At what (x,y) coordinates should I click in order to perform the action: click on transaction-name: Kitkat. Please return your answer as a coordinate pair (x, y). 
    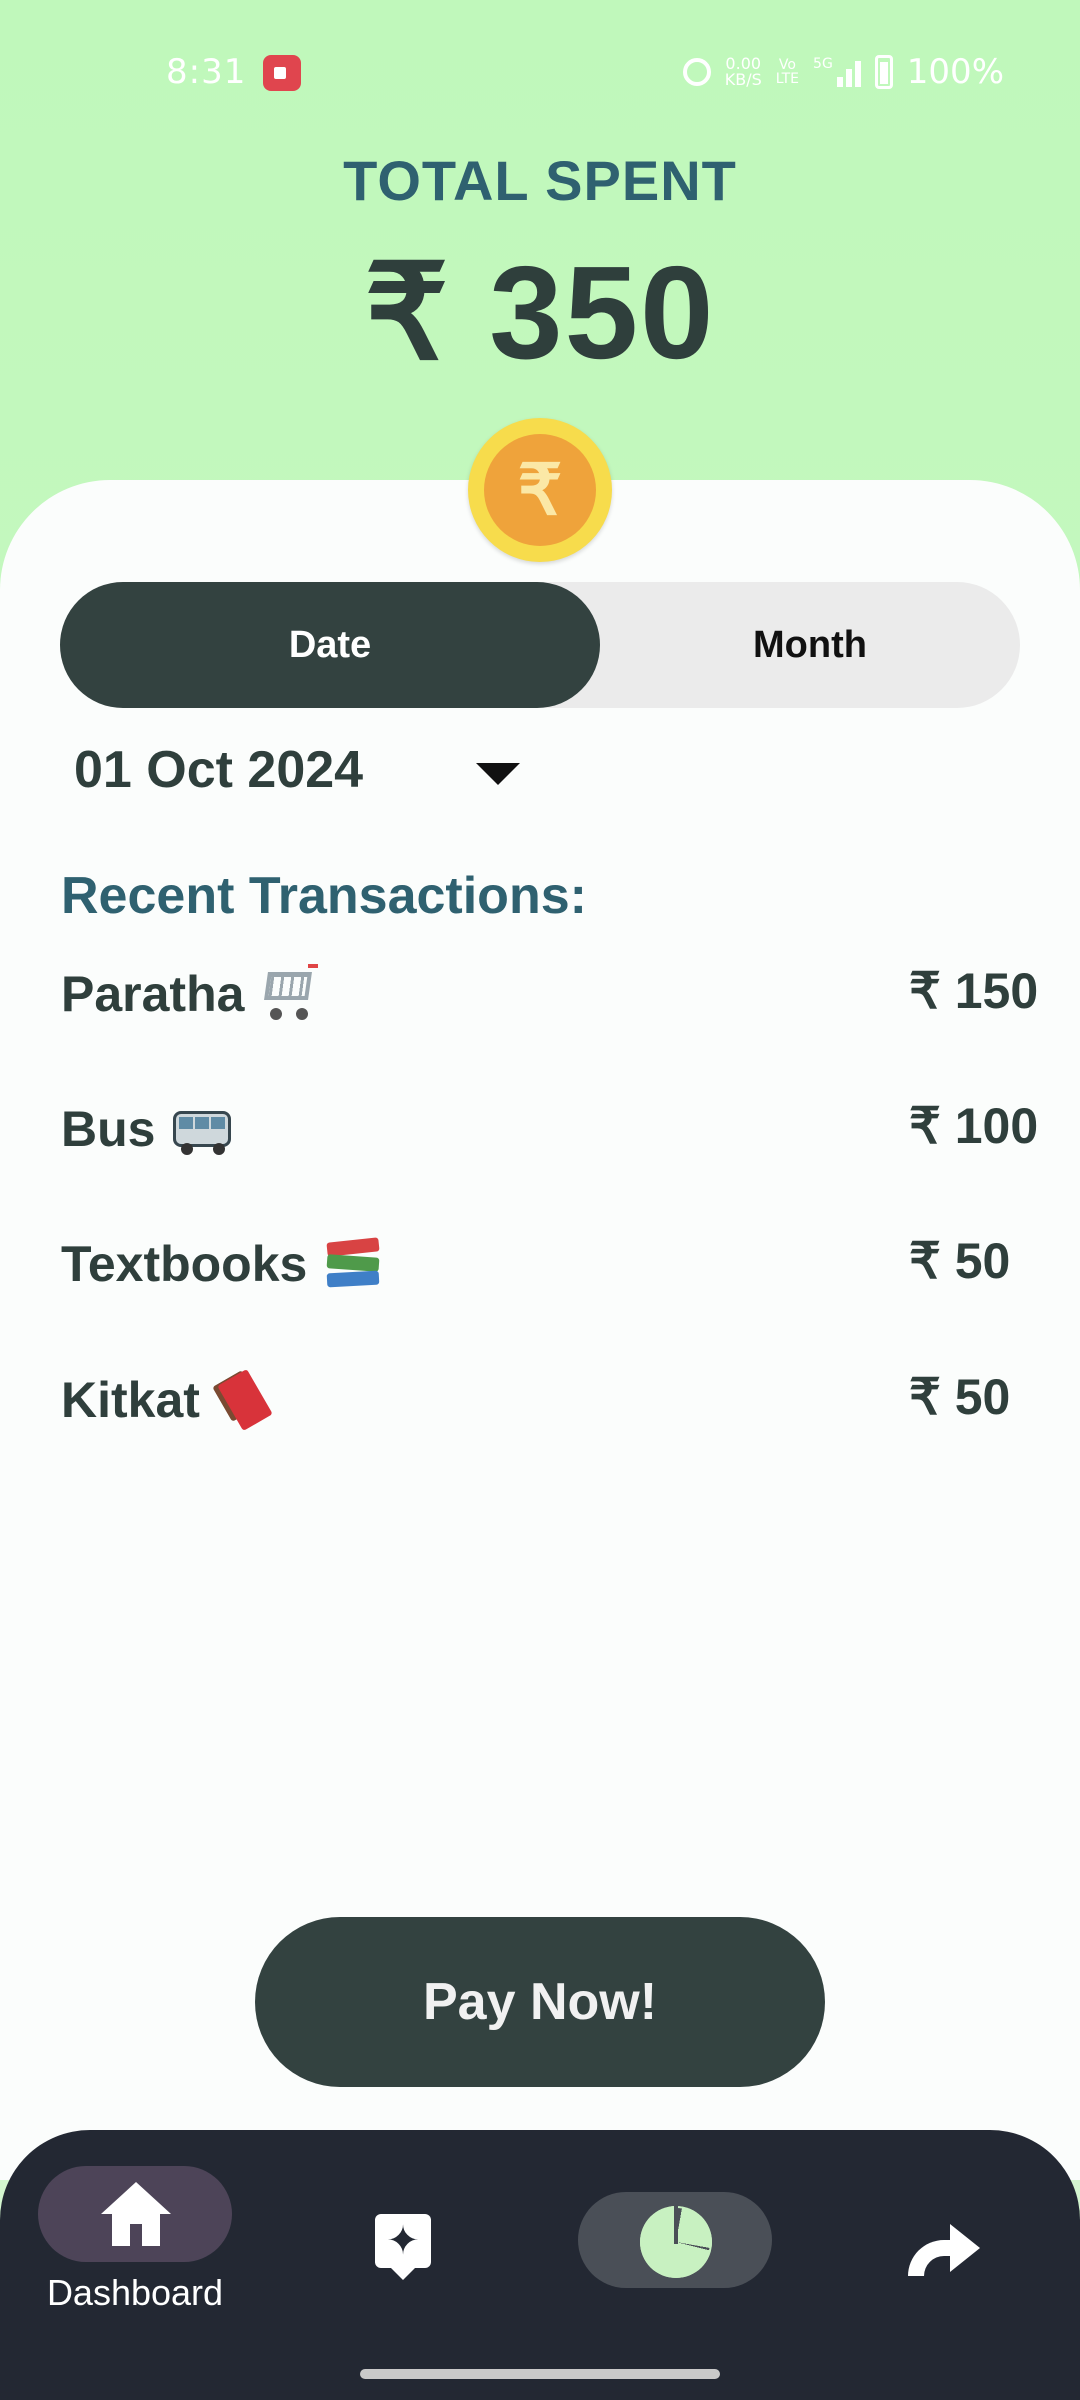
    Looking at the image, I should click on (130, 1400).